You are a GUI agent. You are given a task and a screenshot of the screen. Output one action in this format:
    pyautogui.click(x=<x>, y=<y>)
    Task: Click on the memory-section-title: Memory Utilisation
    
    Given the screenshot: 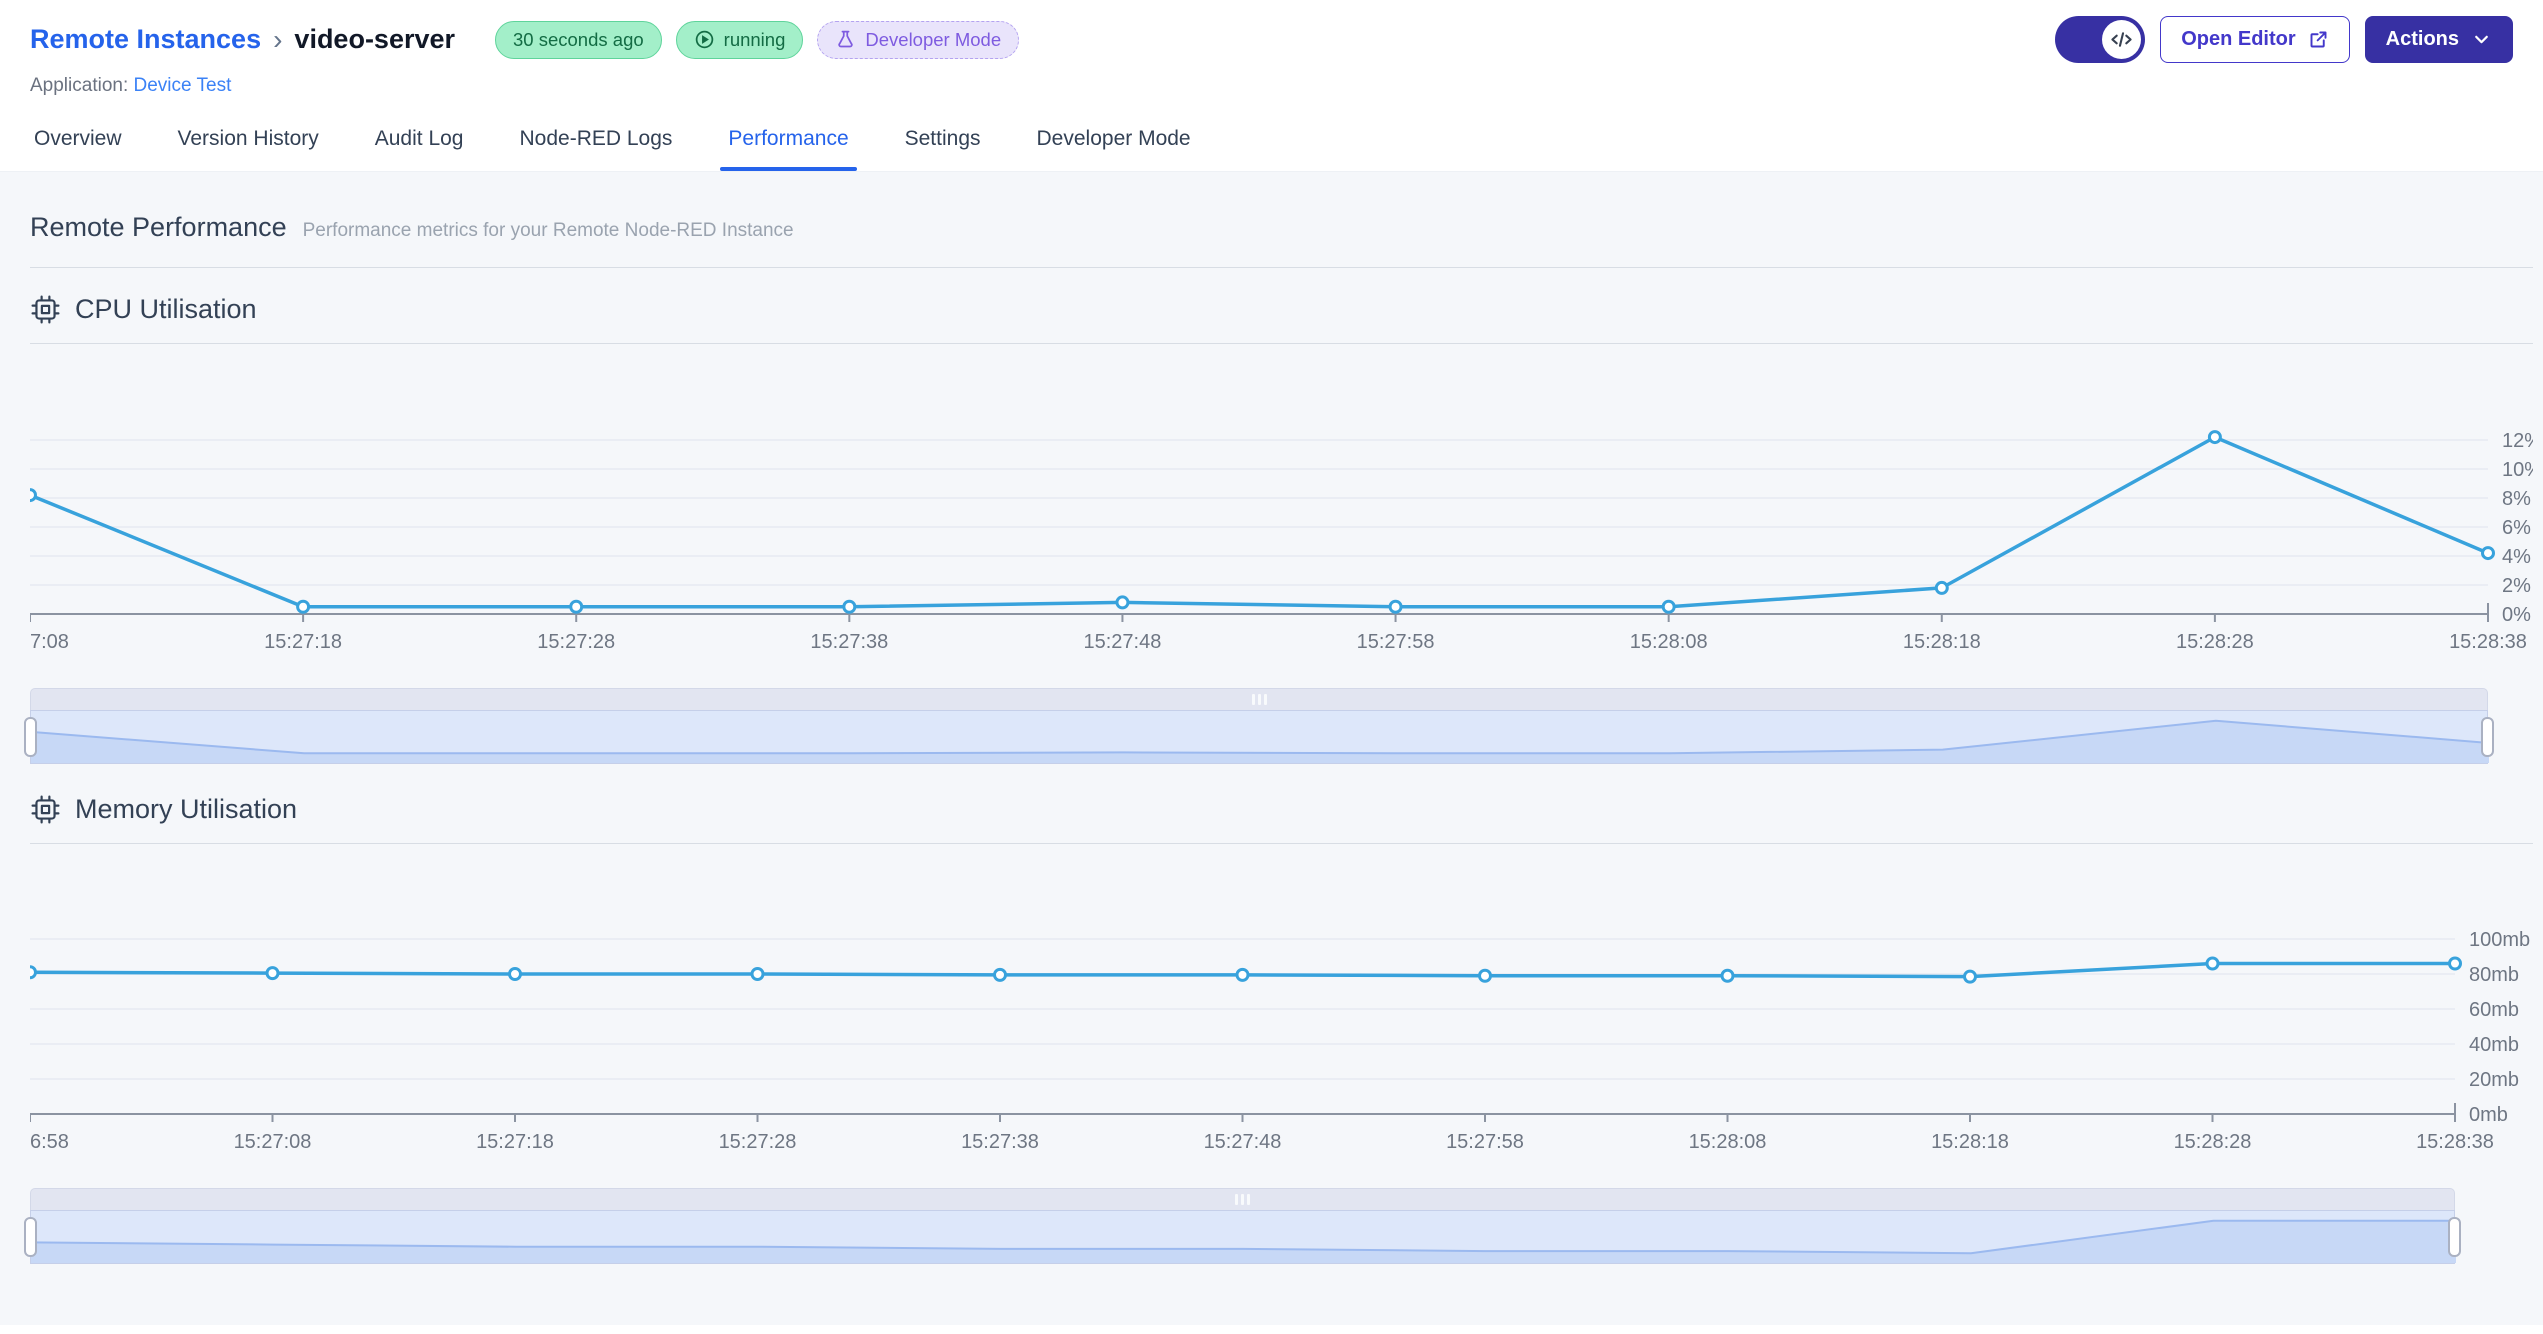 What is the action you would take?
    pyautogui.click(x=186, y=809)
    